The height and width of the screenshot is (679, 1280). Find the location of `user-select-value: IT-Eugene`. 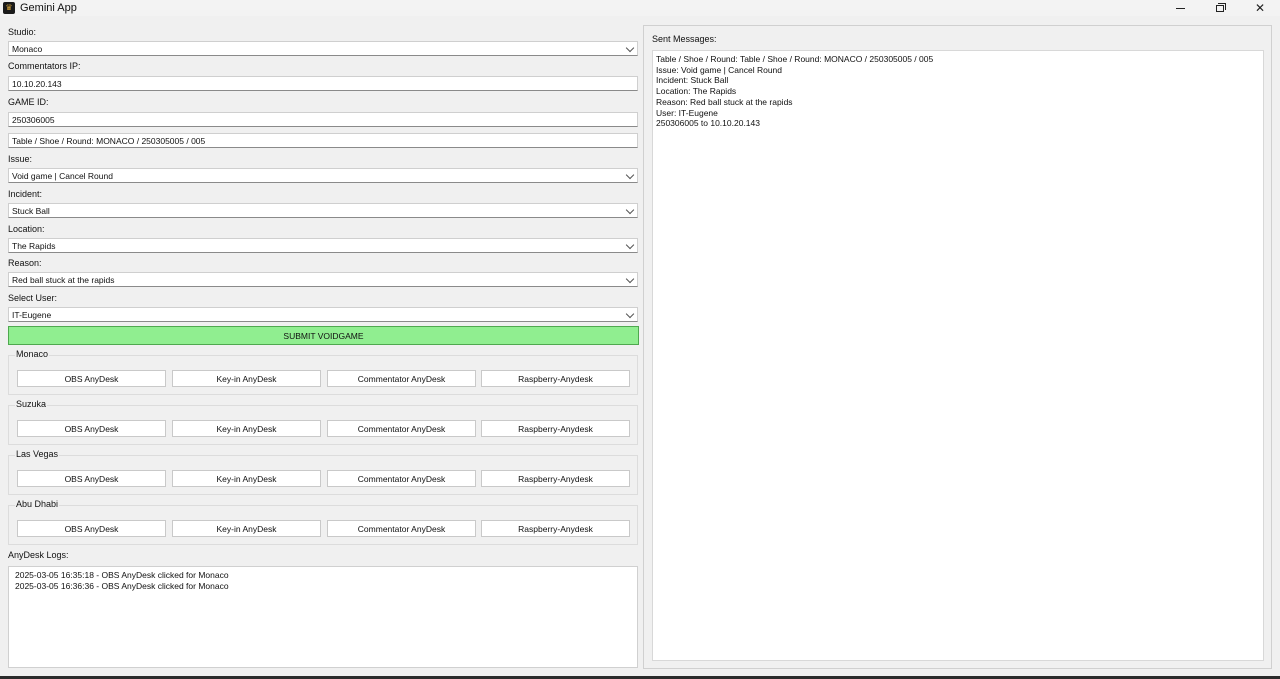

user-select-value: IT-Eugene is located at coordinates (32, 314).